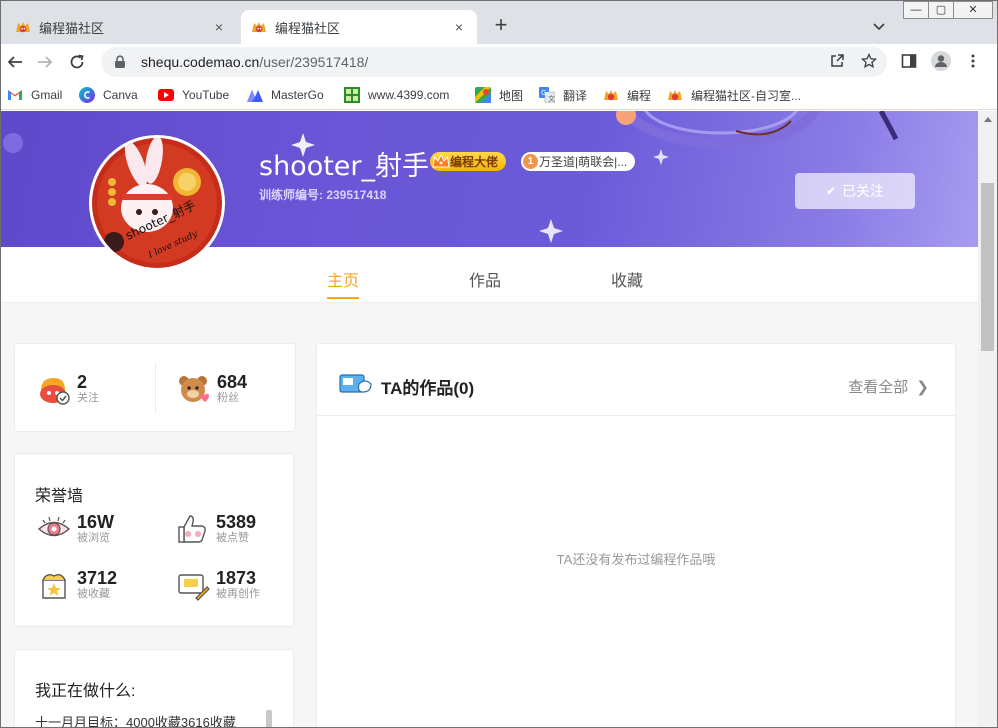 This screenshot has height=728, width=998. Describe the element at coordinates (501, 26) in the screenshot. I see `new-tab-button: +` at that location.